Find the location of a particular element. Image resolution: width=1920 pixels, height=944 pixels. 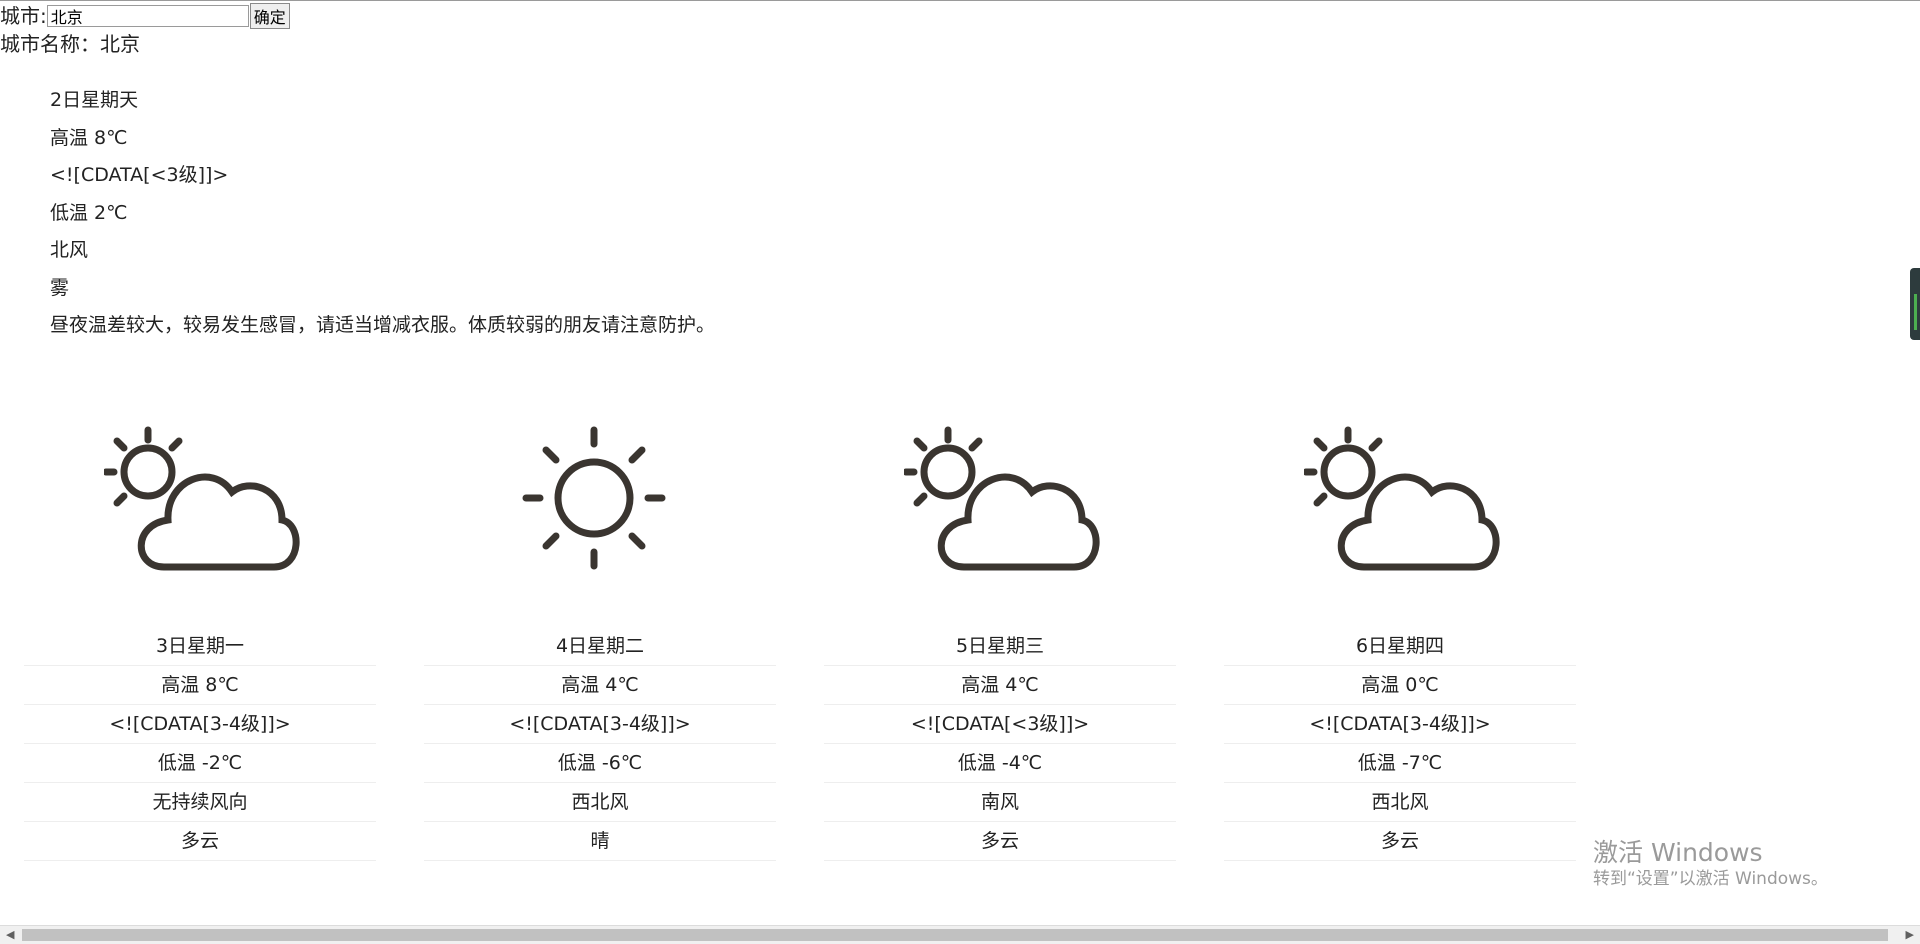

forecast-wind-direction: 无持续风向 is located at coordinates (200, 802).